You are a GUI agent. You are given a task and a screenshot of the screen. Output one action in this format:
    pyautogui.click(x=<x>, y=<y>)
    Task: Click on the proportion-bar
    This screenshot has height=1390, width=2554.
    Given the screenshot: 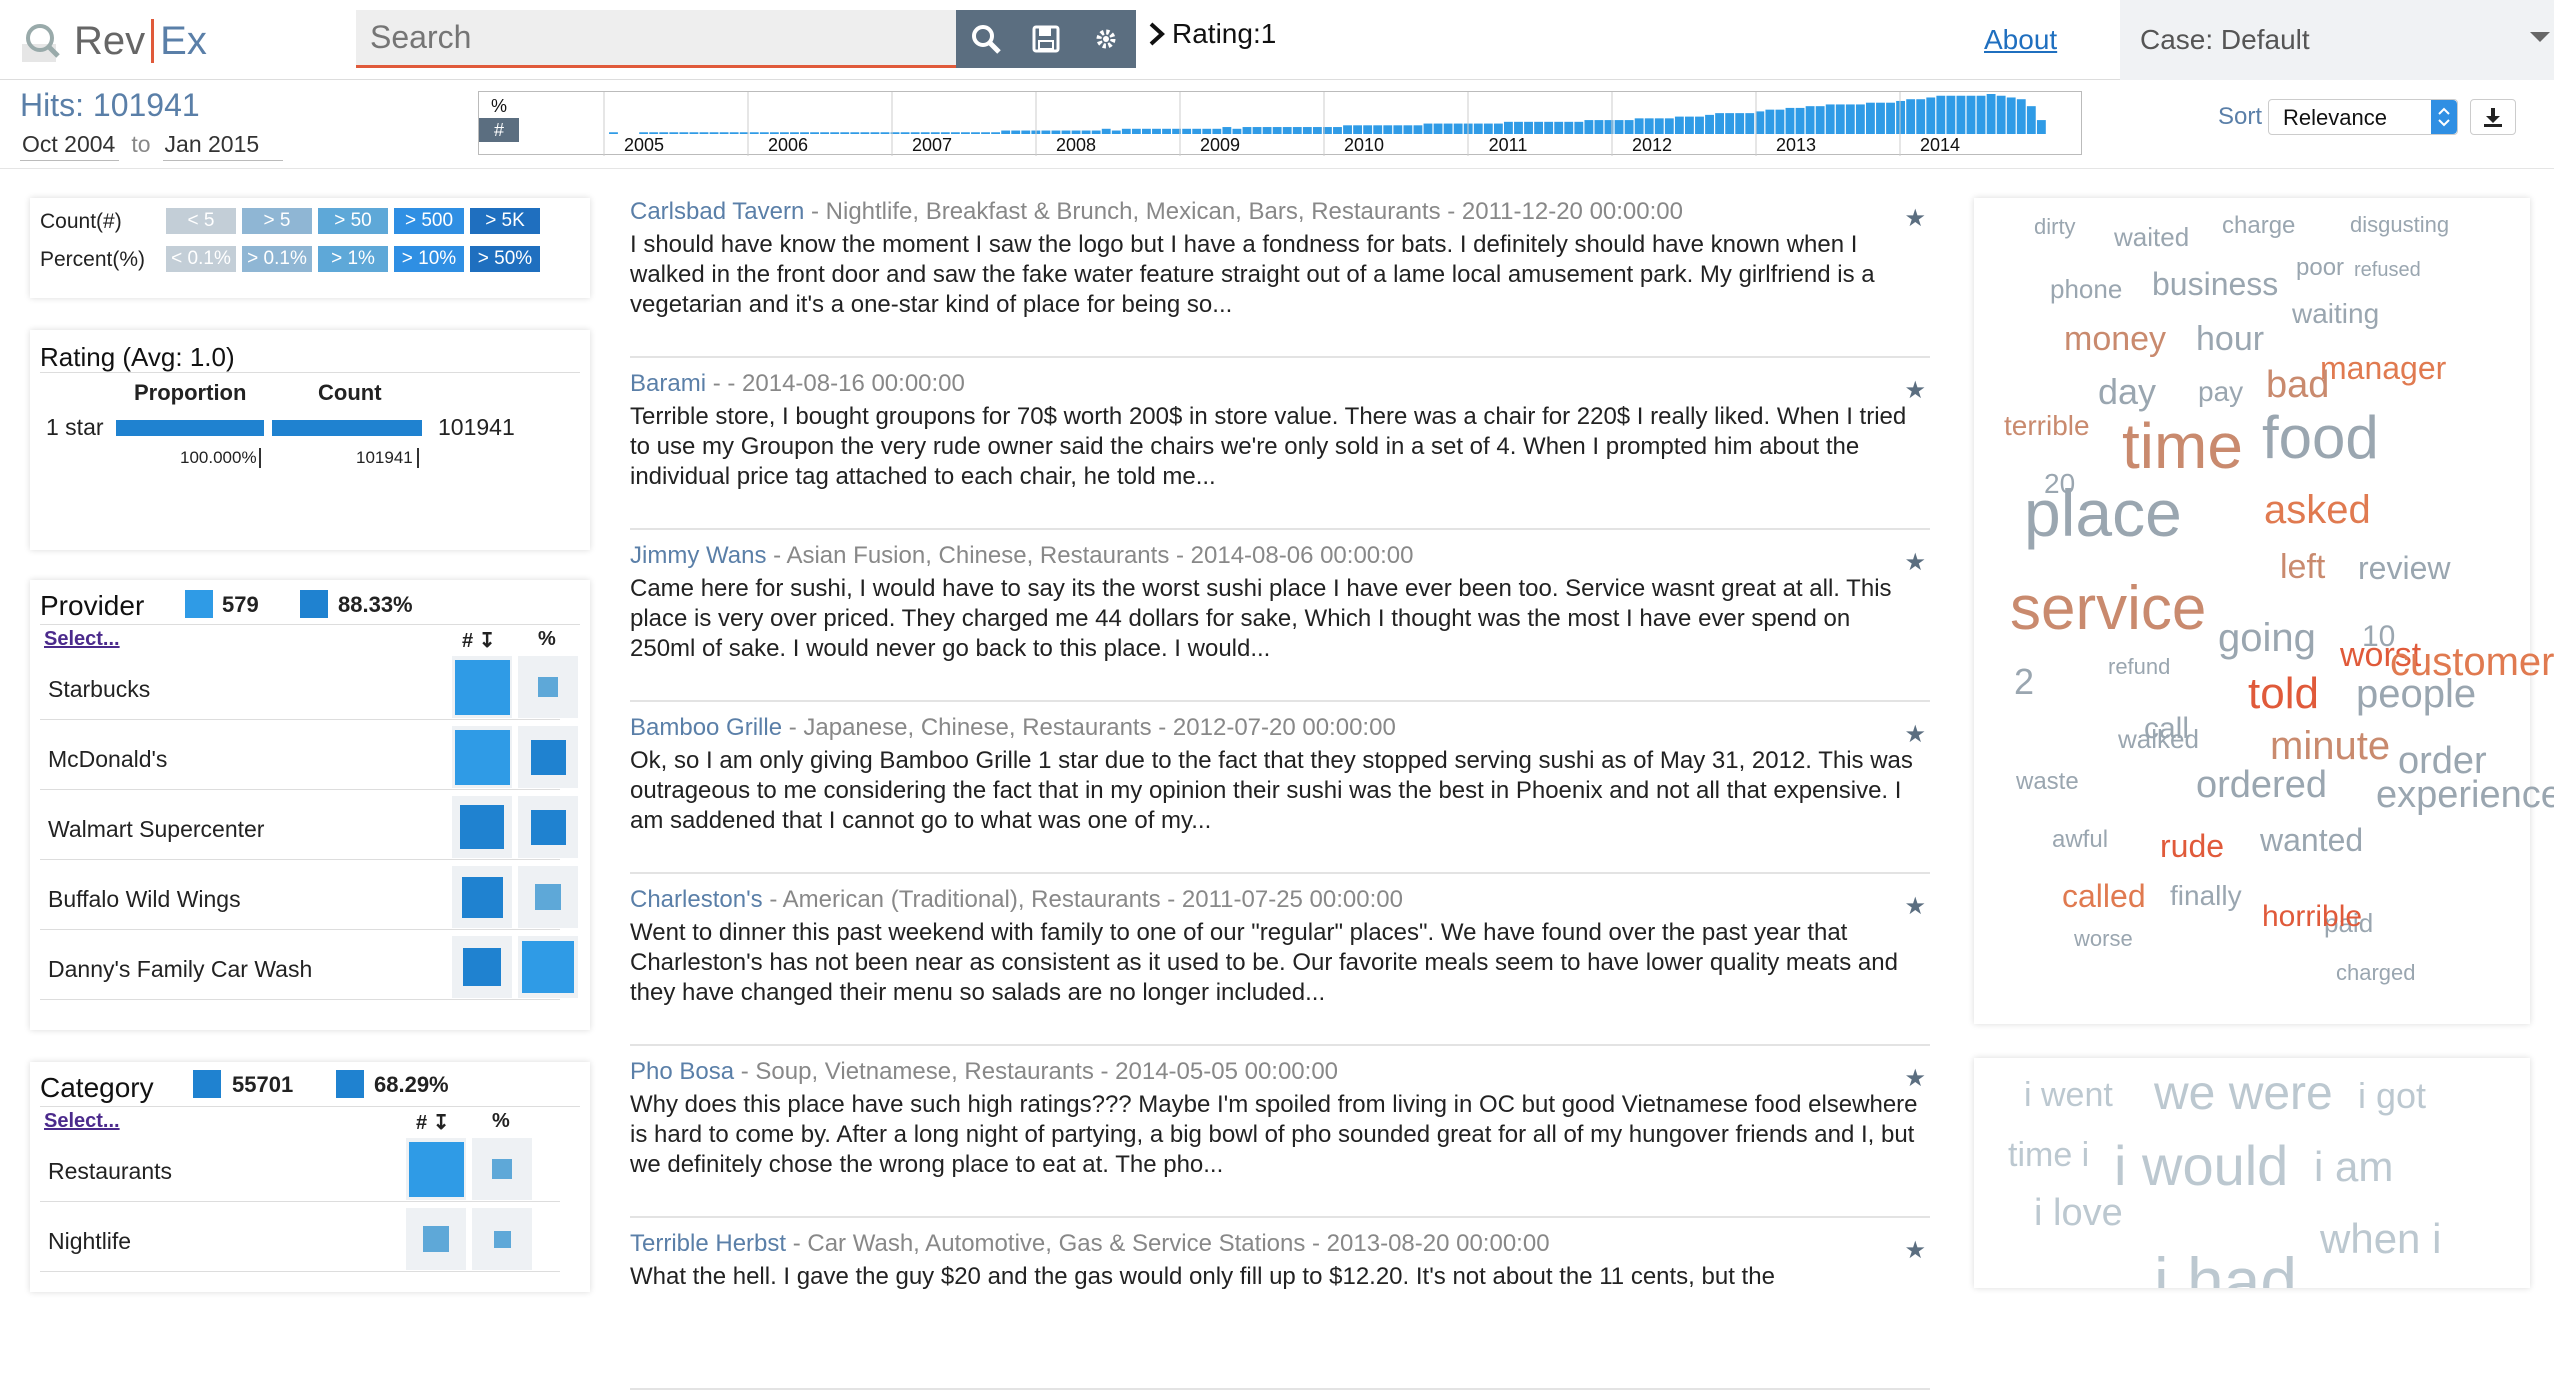 What is the action you would take?
    pyautogui.click(x=190, y=428)
    